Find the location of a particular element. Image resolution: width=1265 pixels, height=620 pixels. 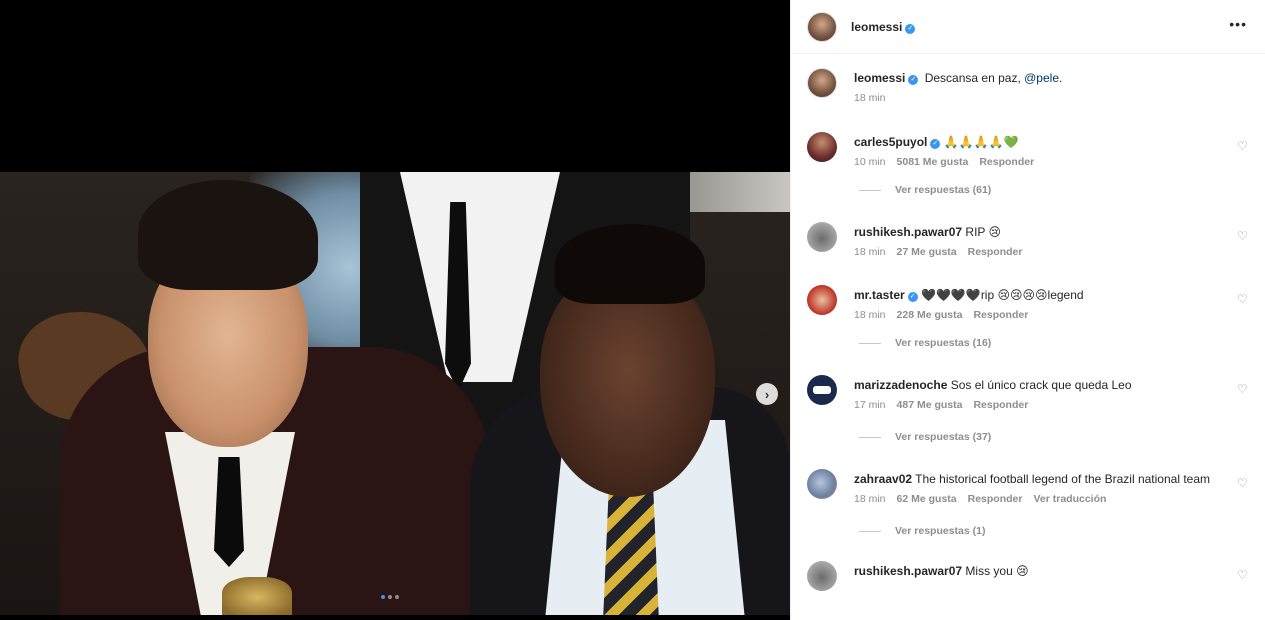

translate-button: Ver traducción is located at coordinates (1069, 499).